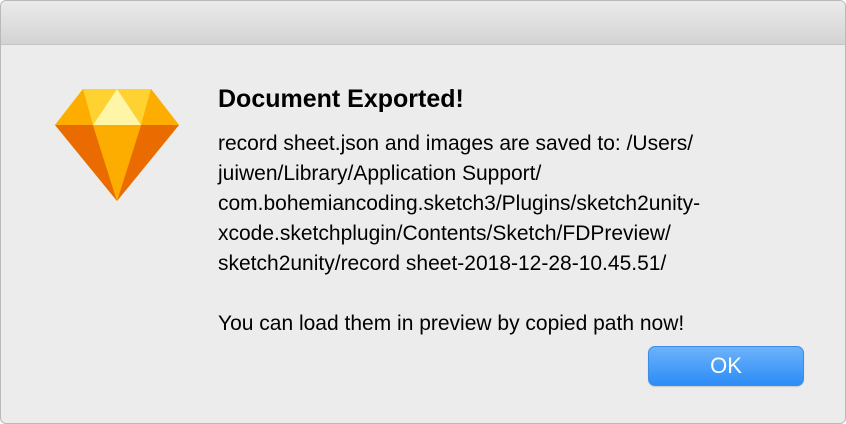  Describe the element at coordinates (380, 173) in the screenshot. I see `message-line: juiwen/Library/Application Support/` at that location.